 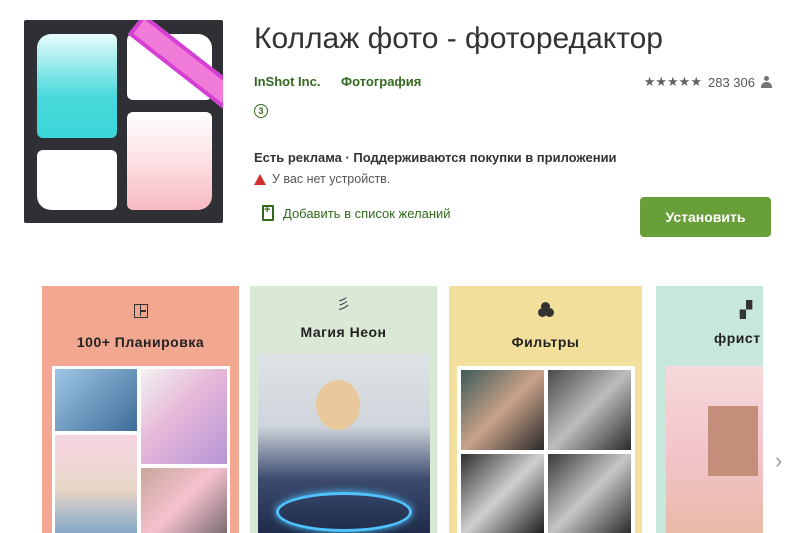 I want to click on icon-tile-cyan, so click(x=77, y=86).